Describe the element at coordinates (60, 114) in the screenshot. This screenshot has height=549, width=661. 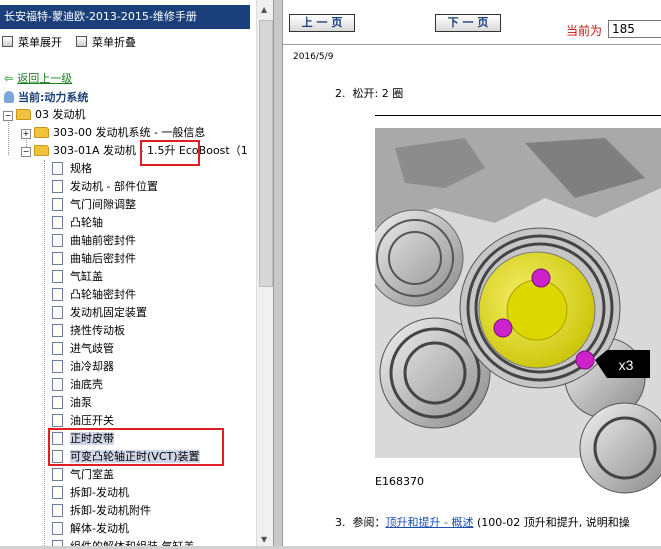
I see `tree-node-label: 03 发动机` at that location.